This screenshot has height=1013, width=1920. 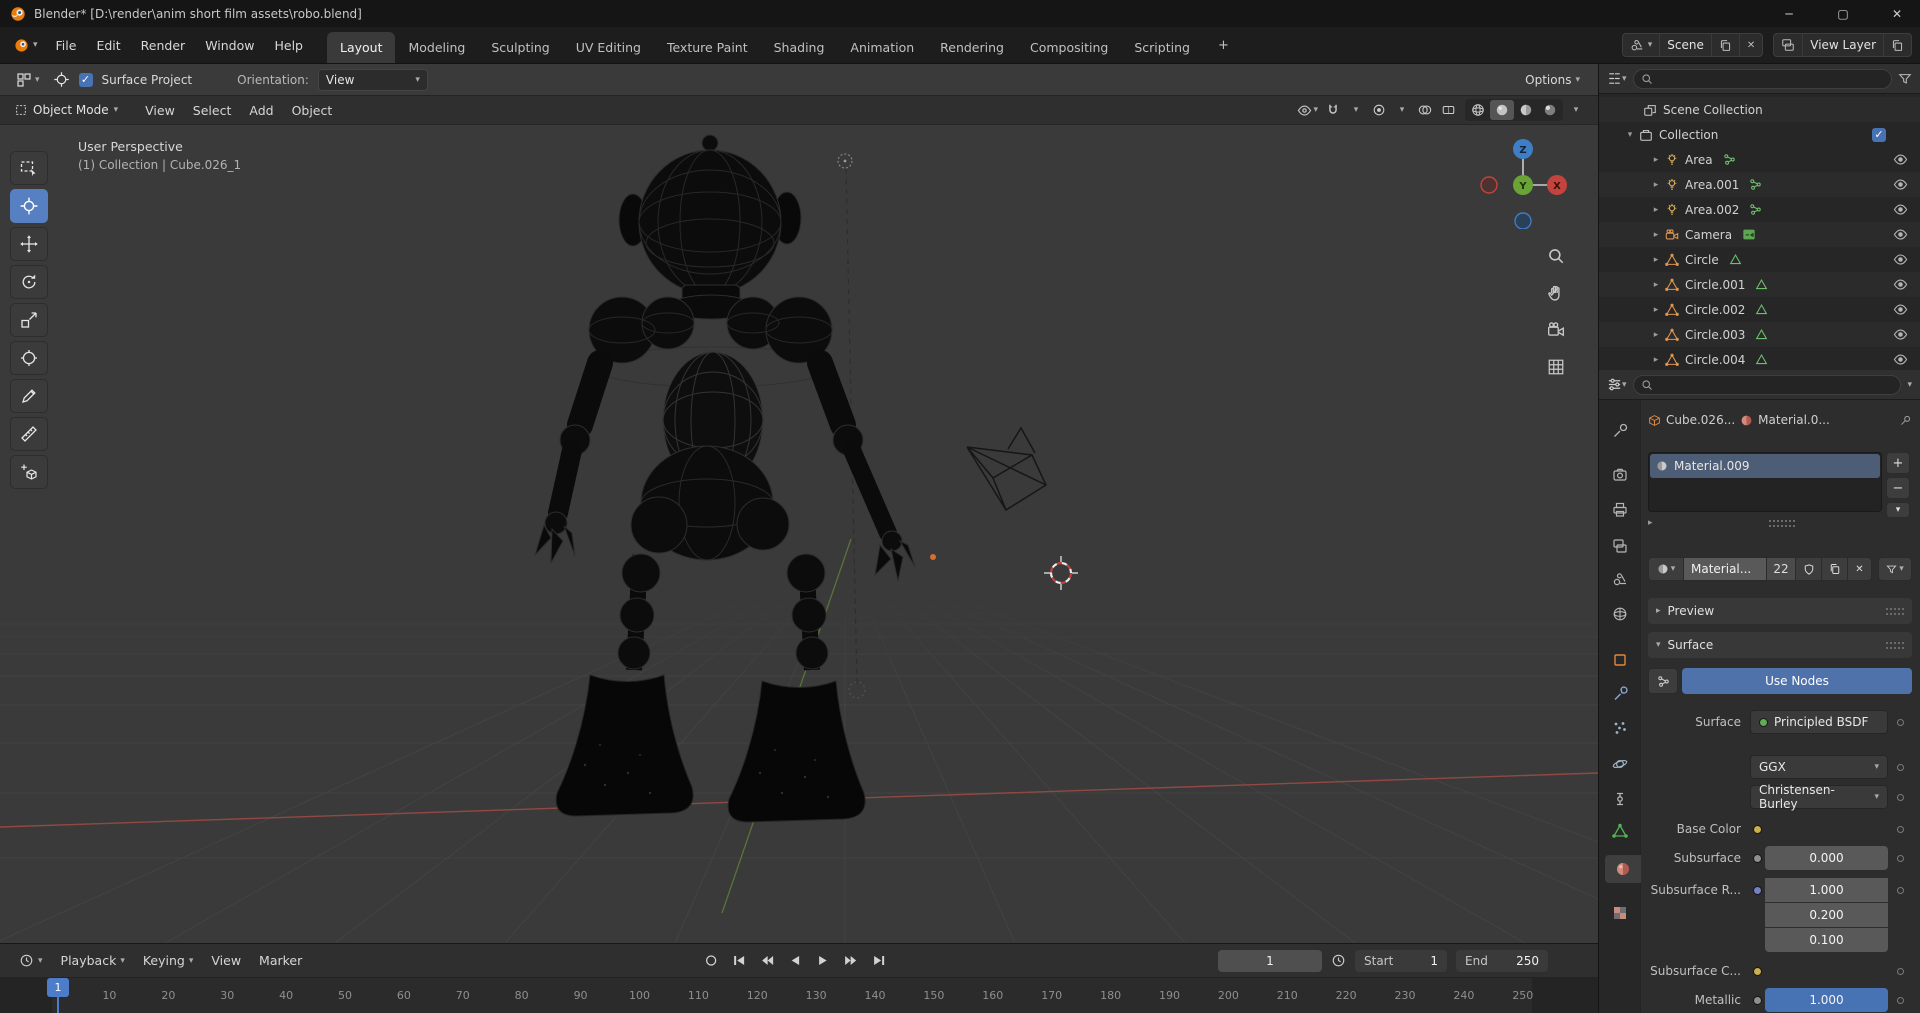 I want to click on subsurface-method-select: Christensen-Burley ▾, so click(x=1819, y=797).